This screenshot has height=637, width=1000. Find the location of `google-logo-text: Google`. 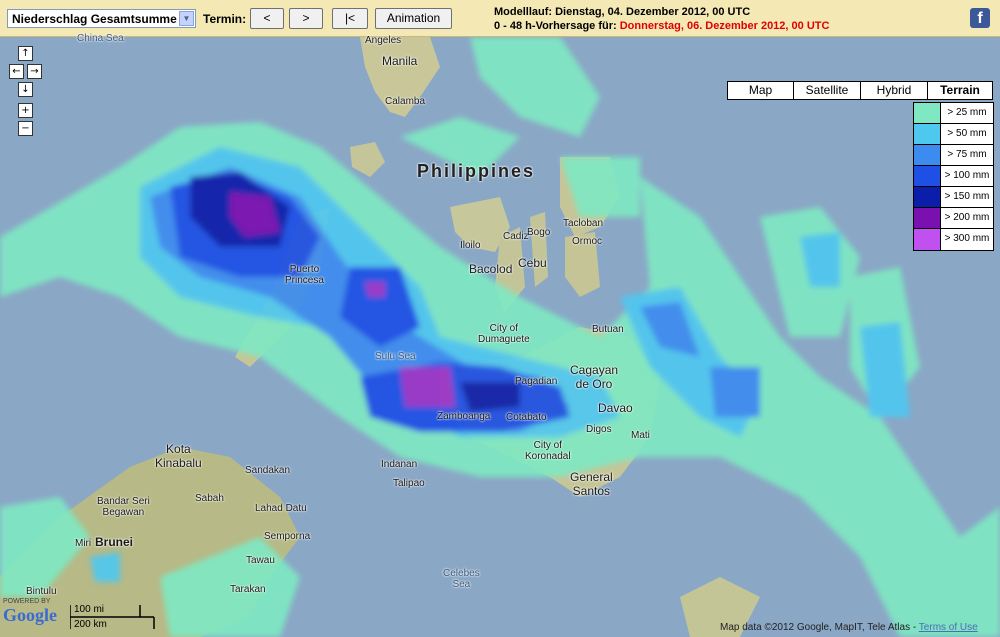

google-logo-text: Google is located at coordinates (30, 615).